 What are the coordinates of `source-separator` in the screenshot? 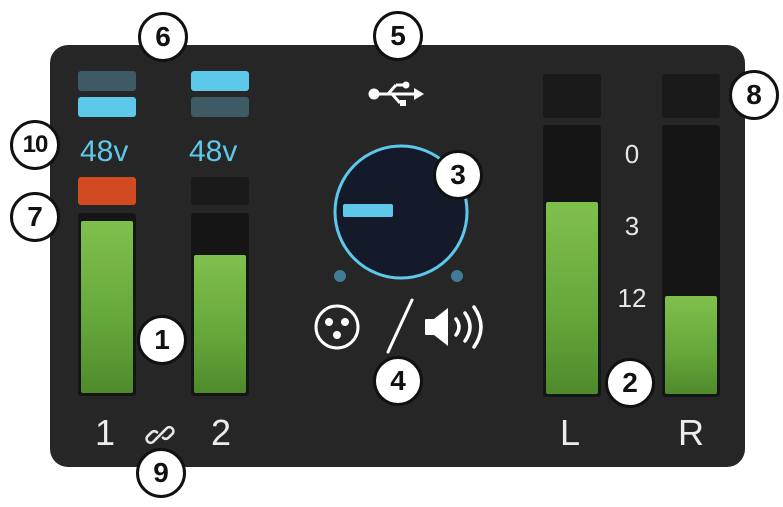 It's located at (400, 326).